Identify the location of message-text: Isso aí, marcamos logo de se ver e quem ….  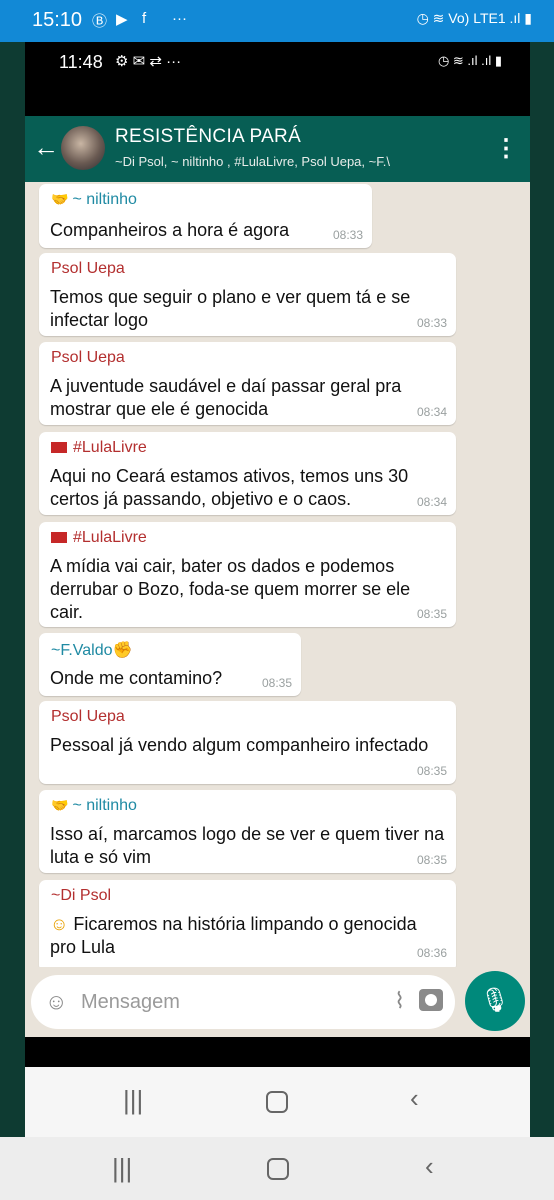
(247, 845).